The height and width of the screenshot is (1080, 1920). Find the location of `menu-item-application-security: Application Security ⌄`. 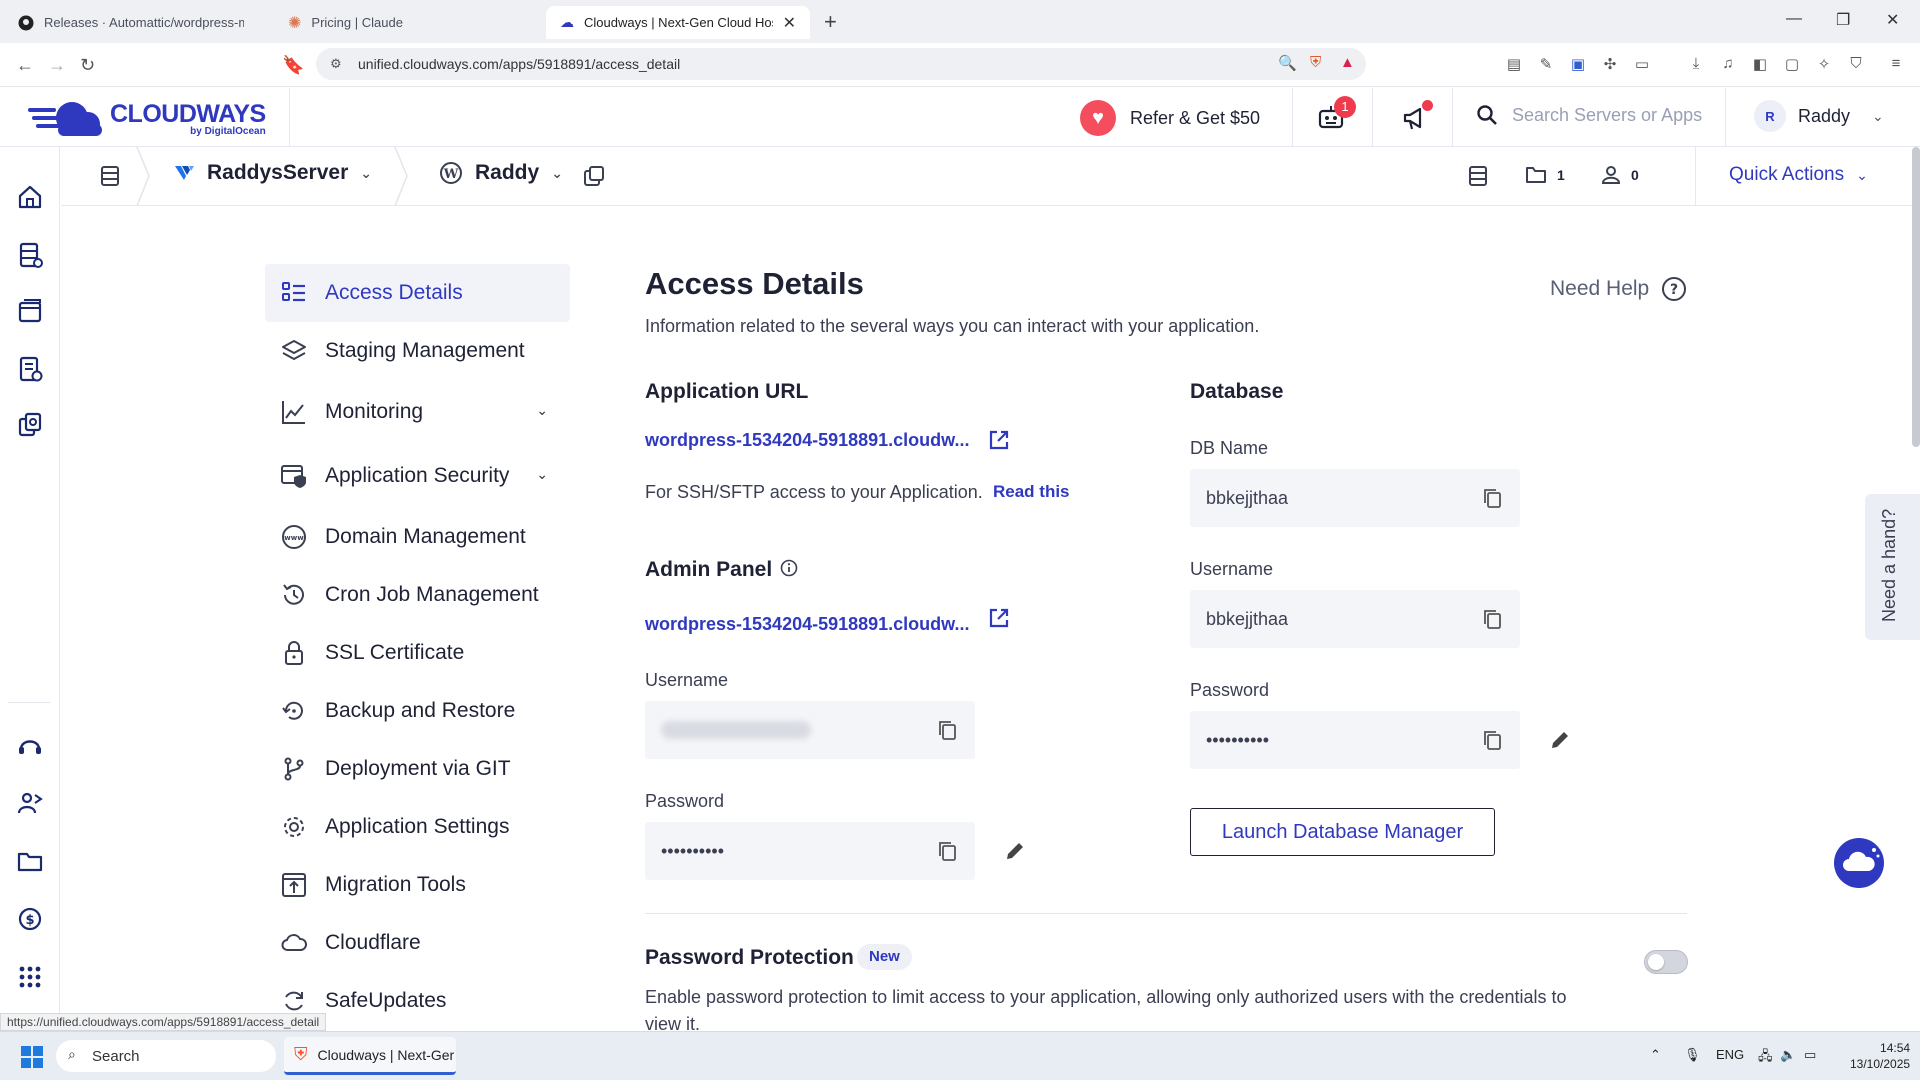

menu-item-application-security: Application Security ⌄ is located at coordinates (417, 476).